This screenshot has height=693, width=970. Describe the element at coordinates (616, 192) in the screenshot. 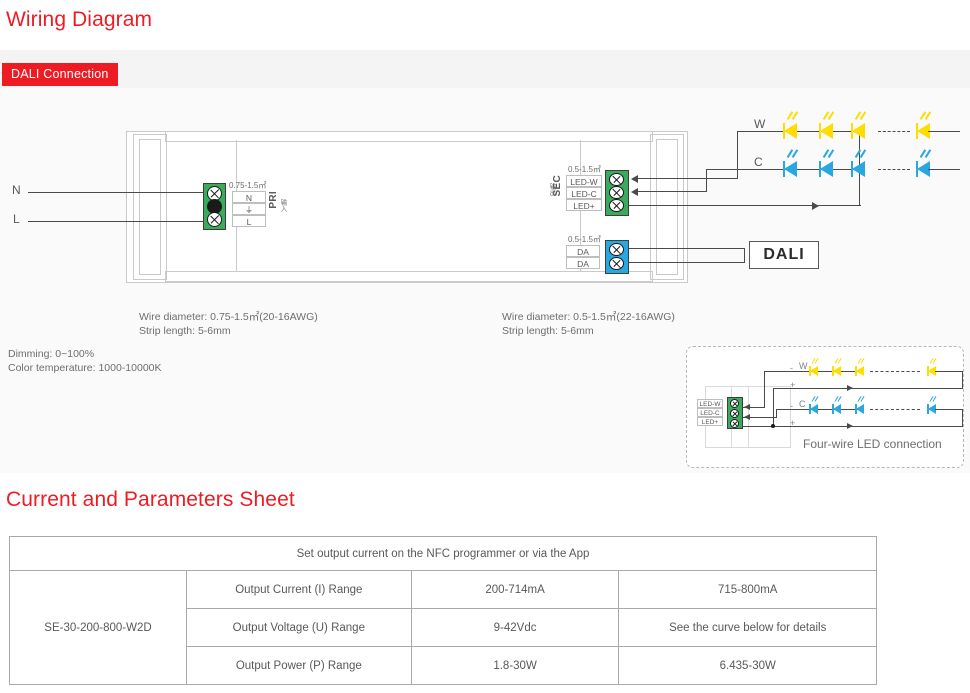

I see `secondary-screw-led-c` at that location.